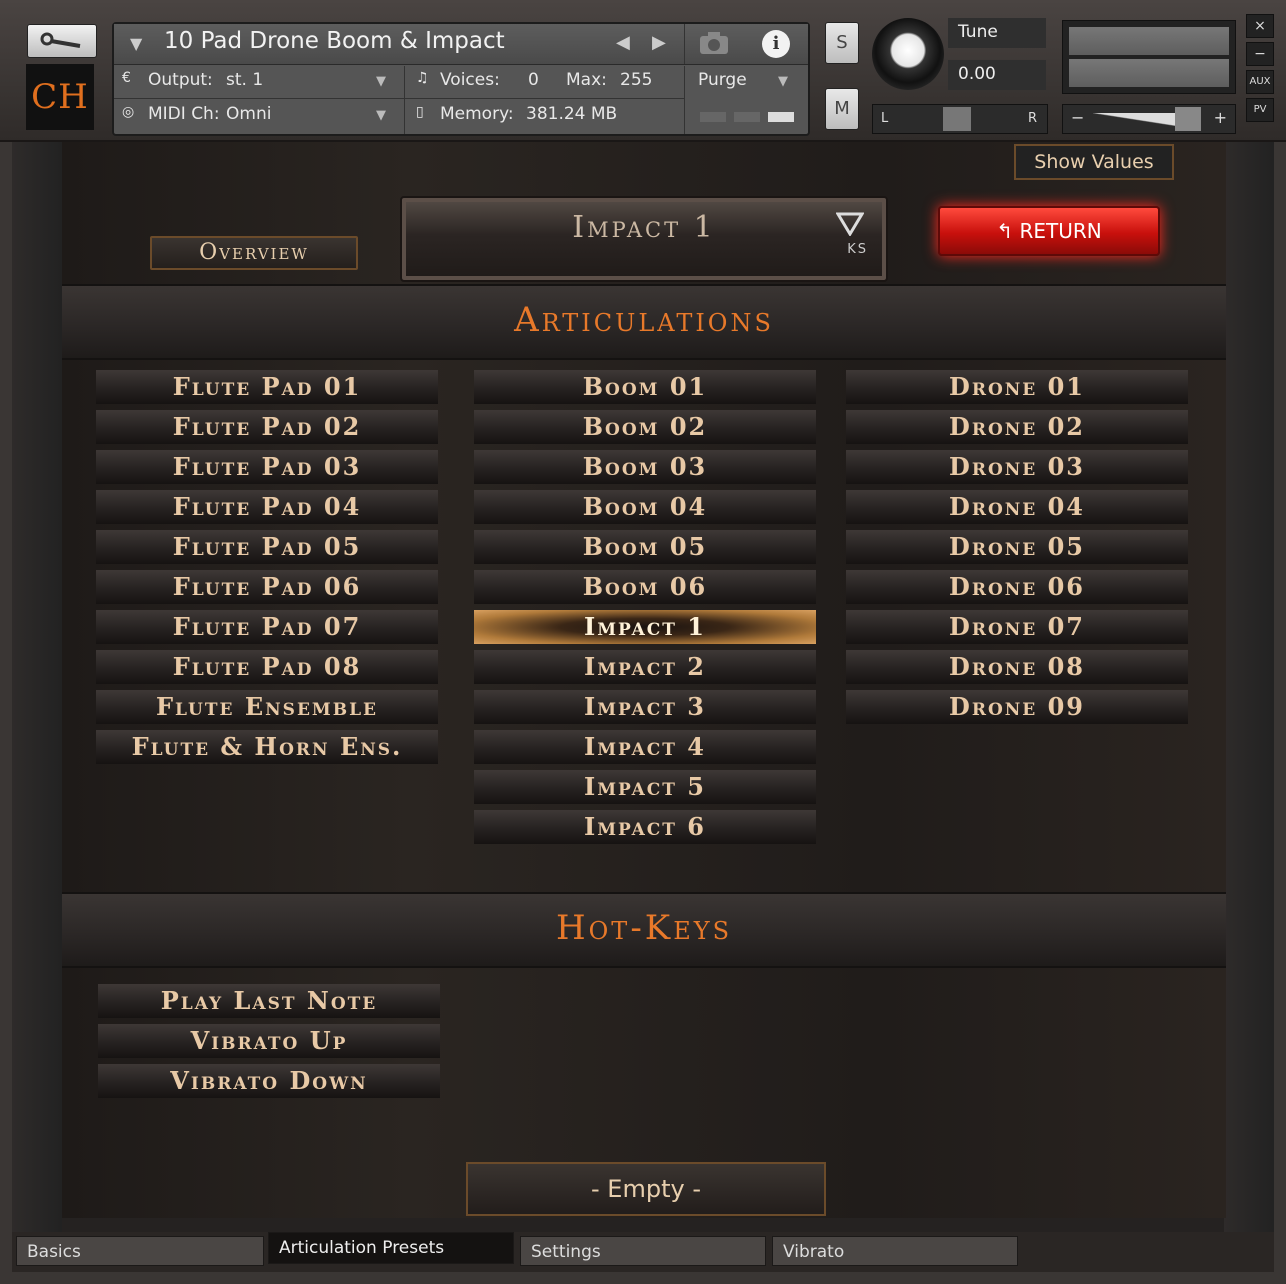 This screenshot has height=1284, width=1286. What do you see at coordinates (267, 547) in the screenshot?
I see `articulation-button: Flute Pad 05` at bounding box center [267, 547].